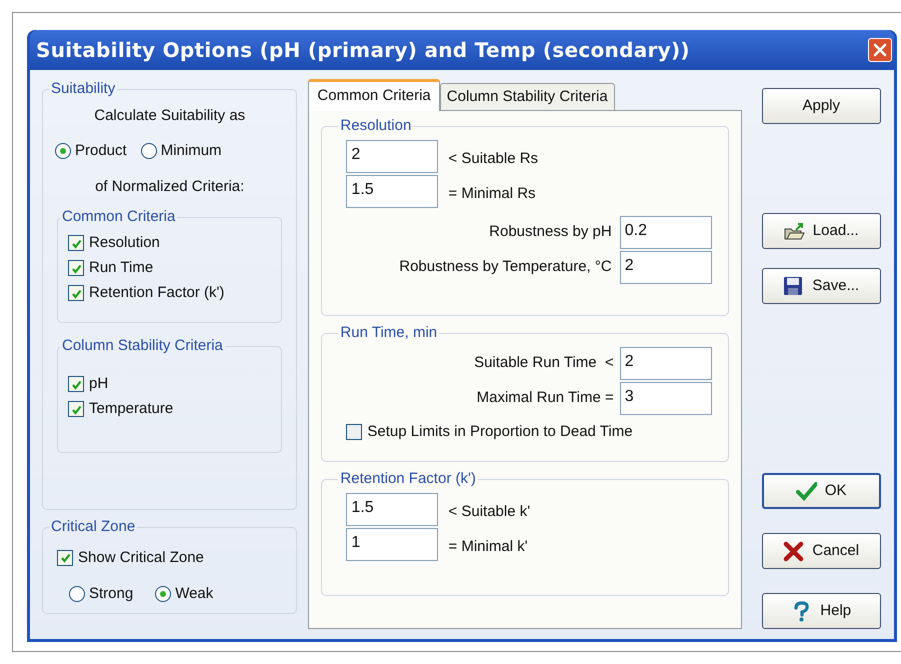  Describe the element at coordinates (488, 546) in the screenshot. I see `field-label: = Minimal k'` at that location.